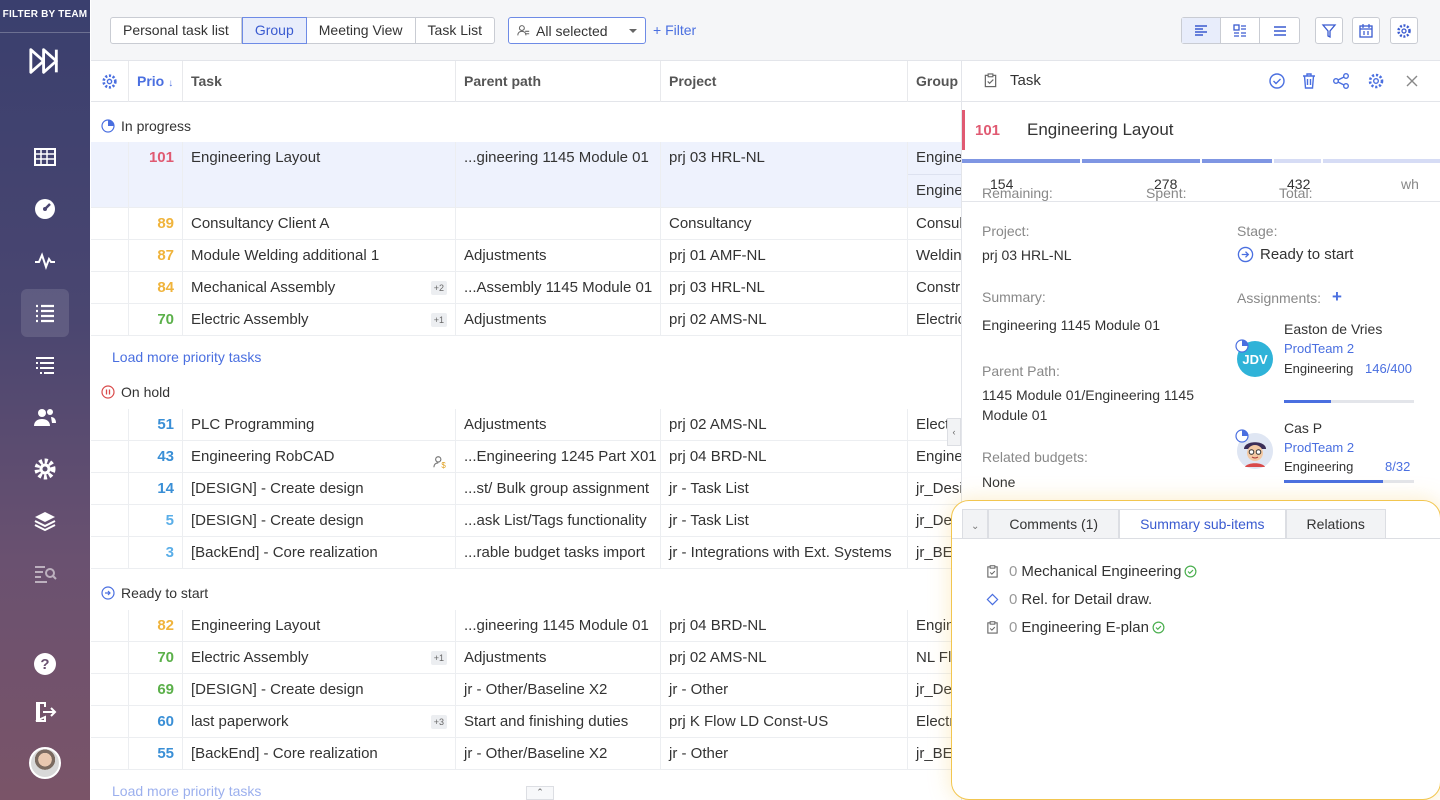  I want to click on cell-prio: 89, so click(156, 224).